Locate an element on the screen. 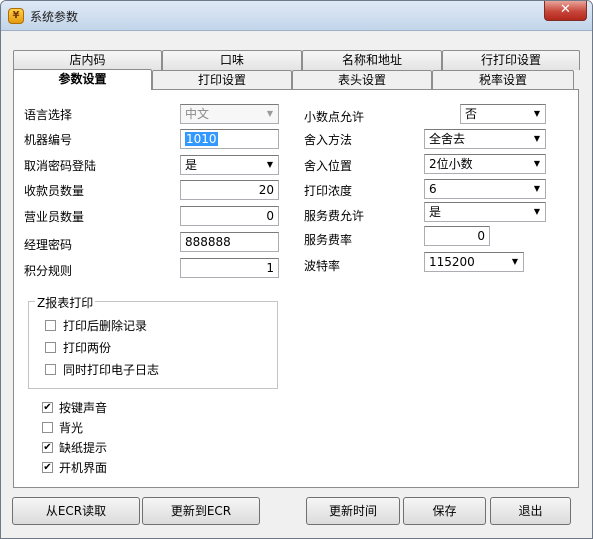 The height and width of the screenshot is (539, 593). service-fee-allowed-value: 是 is located at coordinates (435, 212).